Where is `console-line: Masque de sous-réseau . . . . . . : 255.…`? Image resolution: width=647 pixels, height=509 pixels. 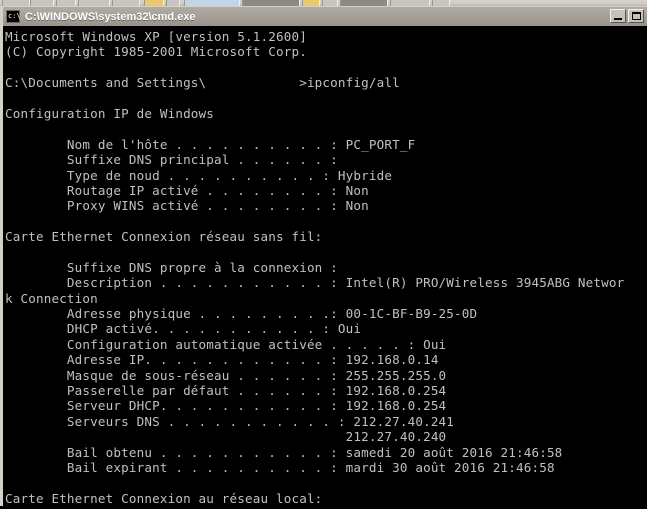 console-line: Masque de sous-réseau . . . . . . : 255.… is located at coordinates (226, 375).